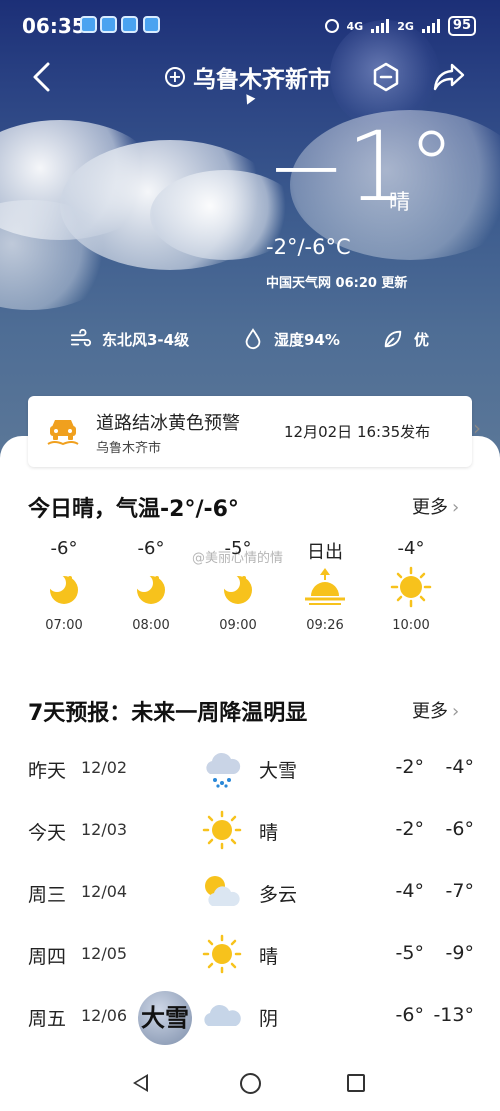  What do you see at coordinates (238, 558) in the screenshot?
I see `watermark: @美丽心情的情` at bounding box center [238, 558].